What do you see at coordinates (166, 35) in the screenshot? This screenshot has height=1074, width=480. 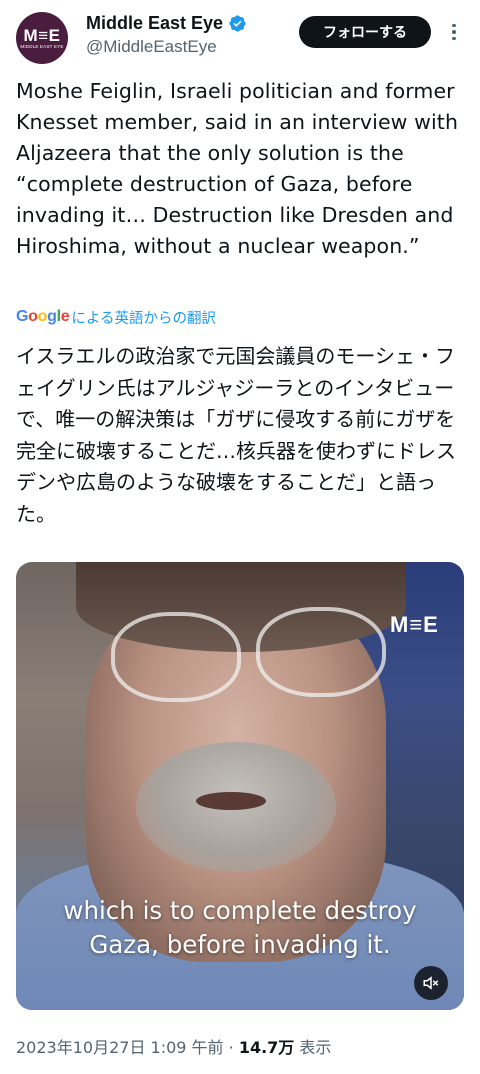 I see `user-names: Middle East Eye @MiddleEastEye` at bounding box center [166, 35].